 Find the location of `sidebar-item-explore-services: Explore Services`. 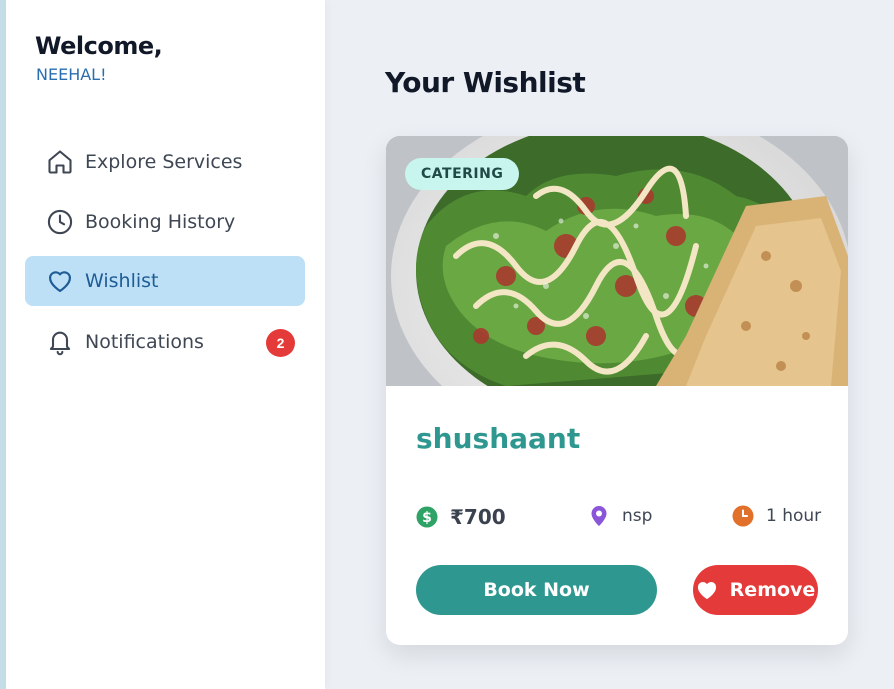

sidebar-item-explore-services: Explore Services is located at coordinates (165, 162).